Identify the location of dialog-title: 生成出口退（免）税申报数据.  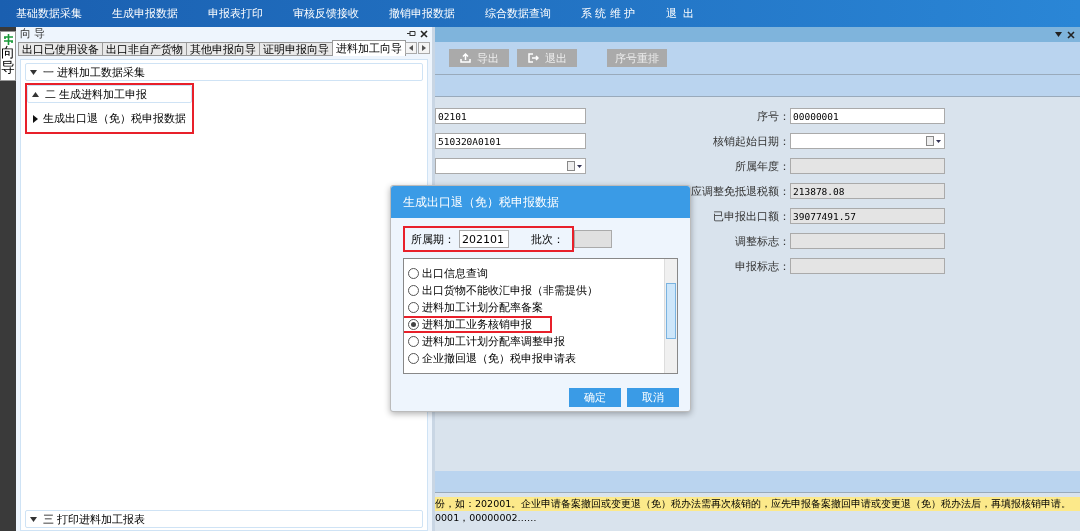
(540, 202).